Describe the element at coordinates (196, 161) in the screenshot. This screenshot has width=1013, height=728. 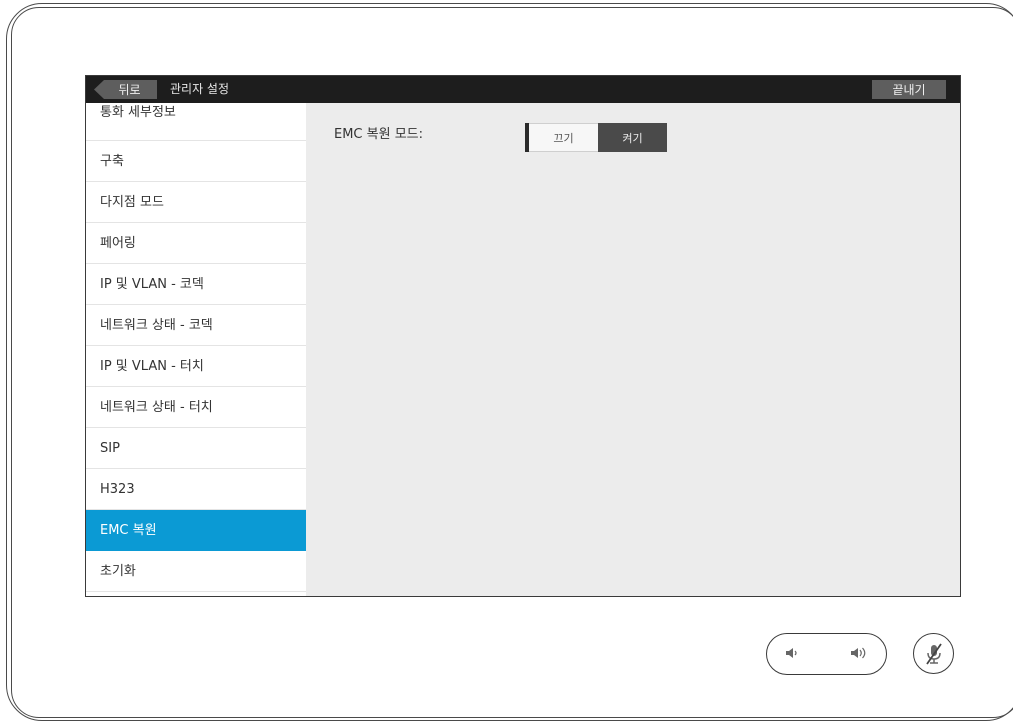
I see `sidebar-item-provisioning: 구축` at that location.